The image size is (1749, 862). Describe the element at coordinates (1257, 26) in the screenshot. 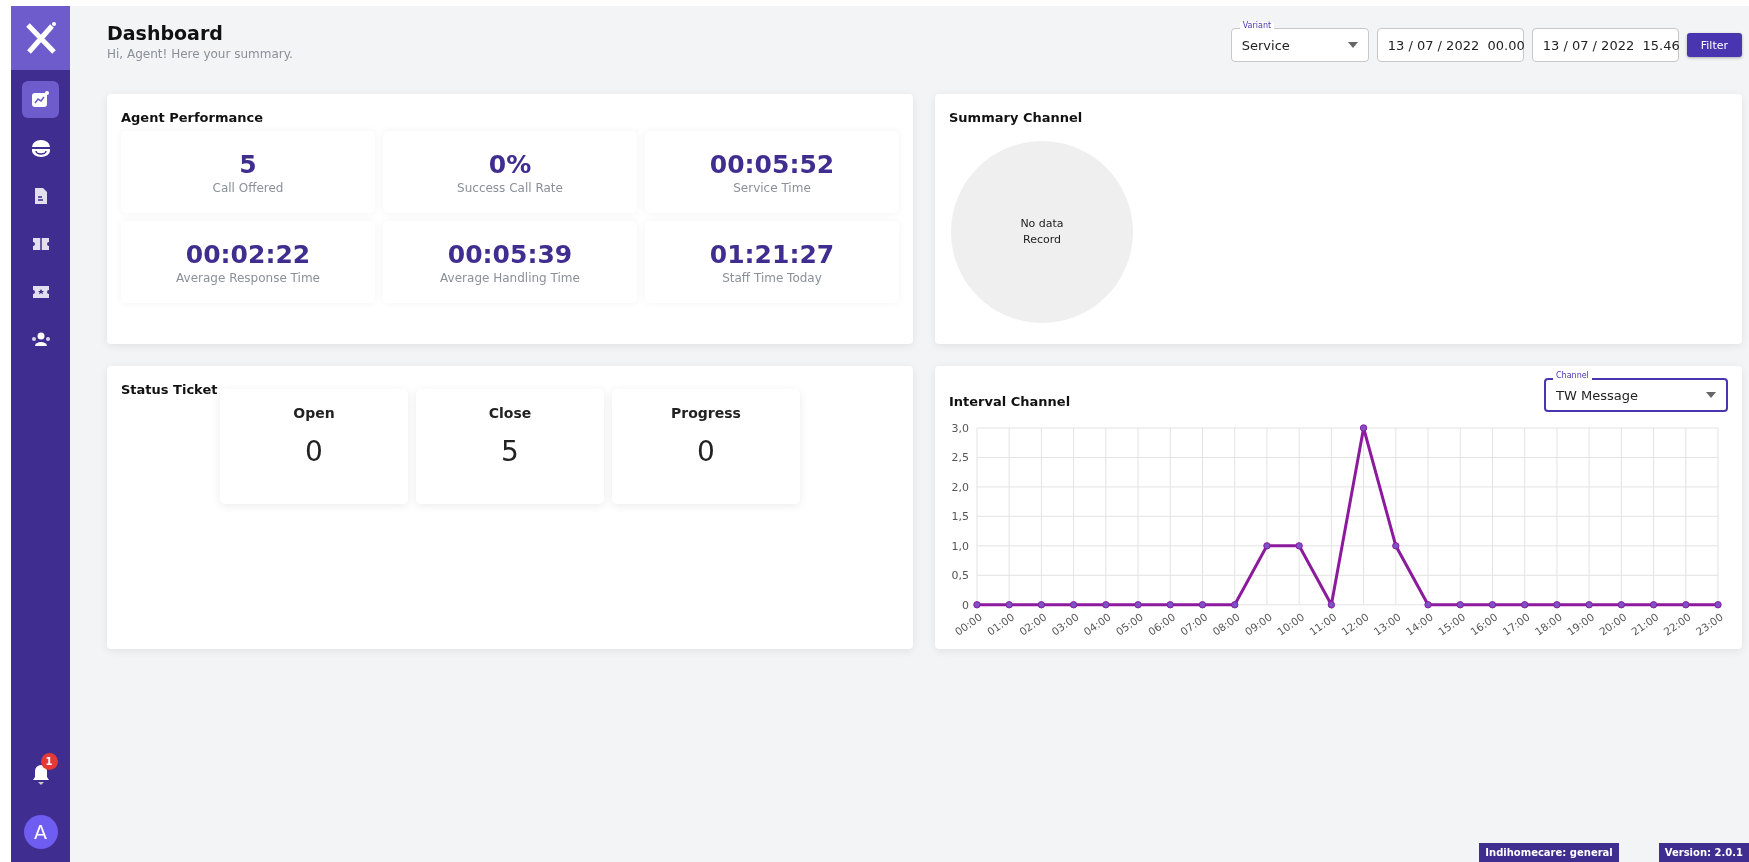

I see `field-label: Variant` at that location.